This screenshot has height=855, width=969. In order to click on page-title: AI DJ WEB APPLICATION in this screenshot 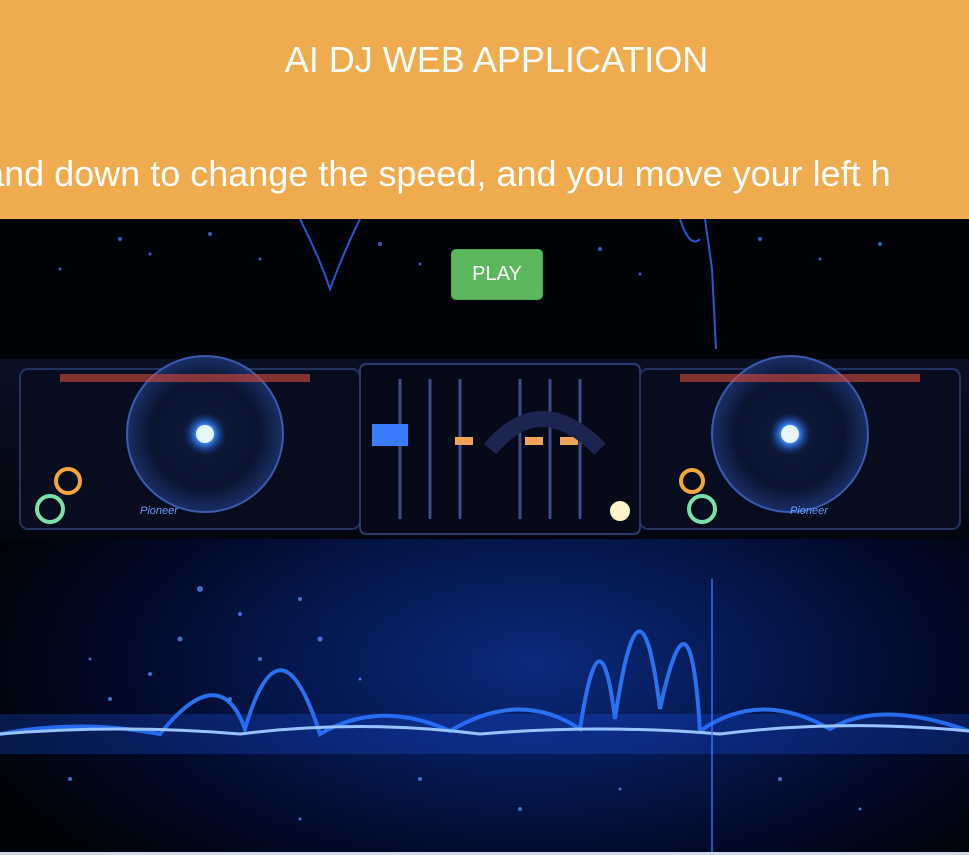, I will do `click(496, 59)`.